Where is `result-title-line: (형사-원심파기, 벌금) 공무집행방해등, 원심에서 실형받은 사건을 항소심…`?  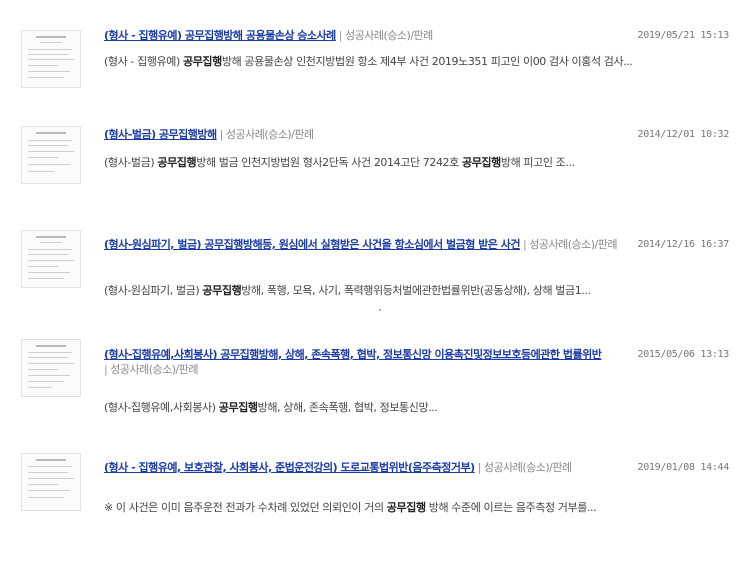 result-title-line: (형사-원심파기, 벌금) 공무집행방해등, 원심에서 실형받은 사건을 항소심… is located at coordinates (377, 244).